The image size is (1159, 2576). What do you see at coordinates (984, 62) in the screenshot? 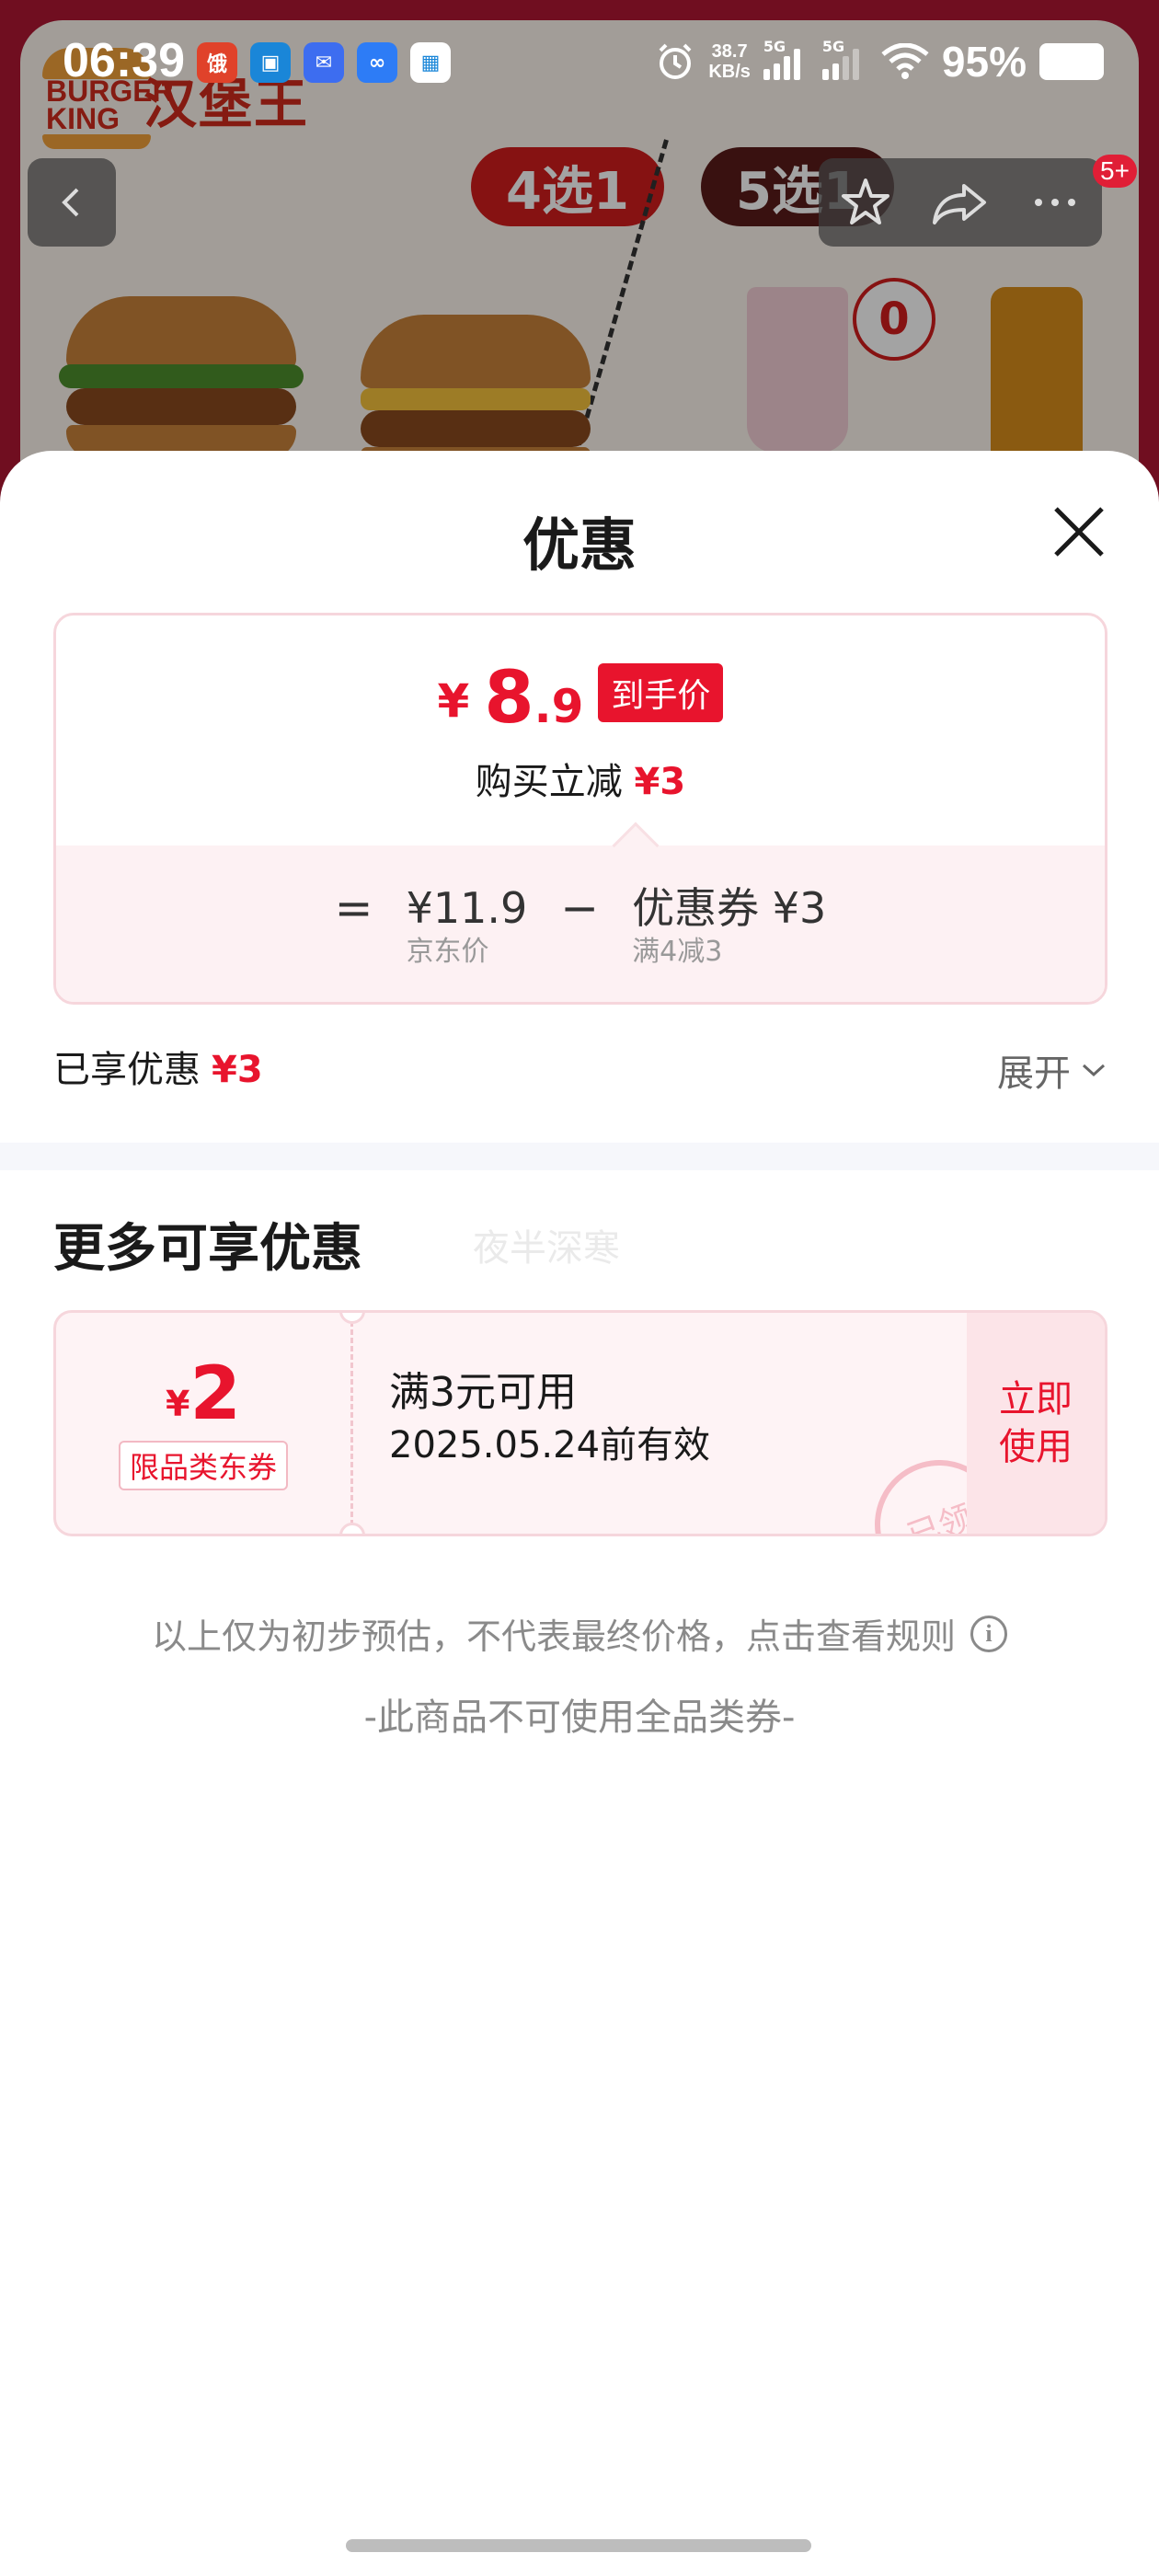
I see `battery-percent: 95%` at bounding box center [984, 62].